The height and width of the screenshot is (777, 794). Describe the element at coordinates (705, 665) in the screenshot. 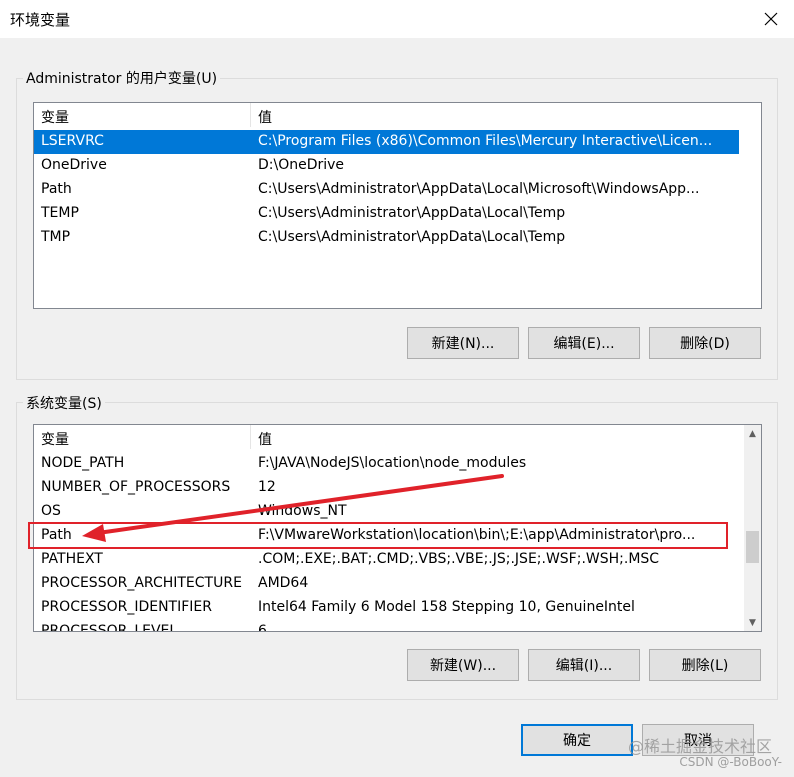

I see `system-delete-button: 删除(L)` at that location.